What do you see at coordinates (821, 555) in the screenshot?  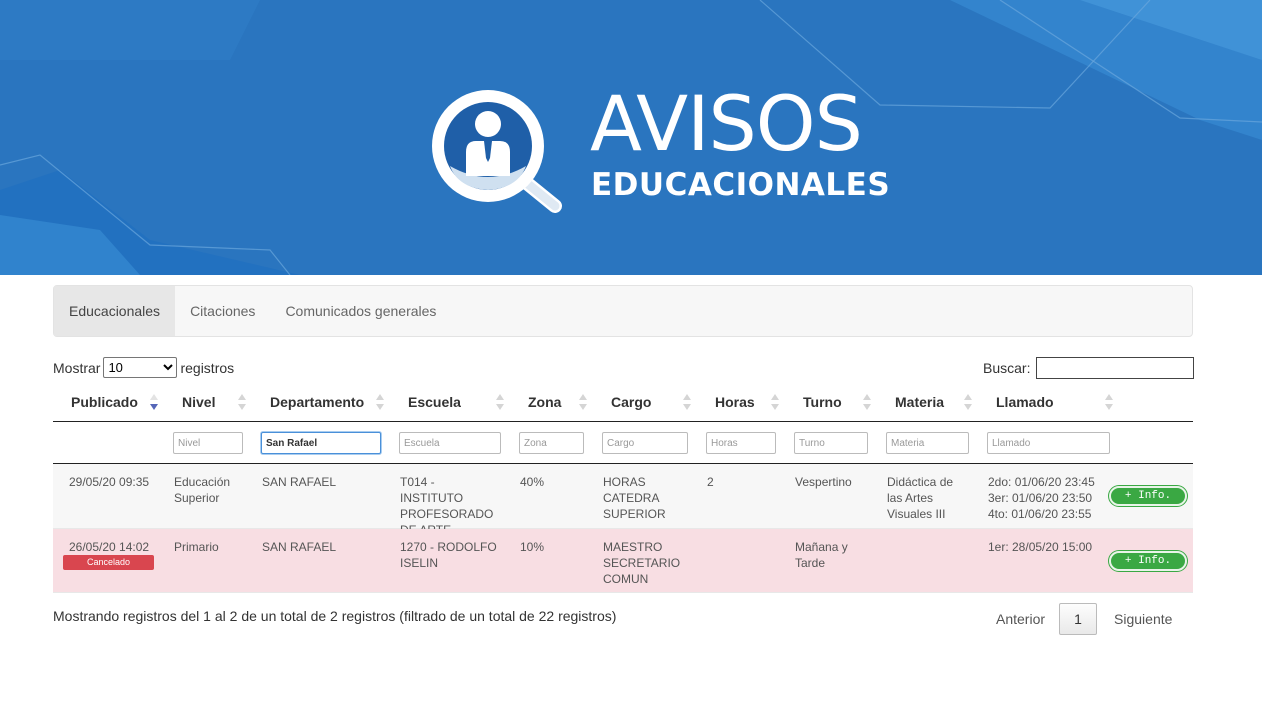 I see `cell-turno: Mañana y Tarde` at bounding box center [821, 555].